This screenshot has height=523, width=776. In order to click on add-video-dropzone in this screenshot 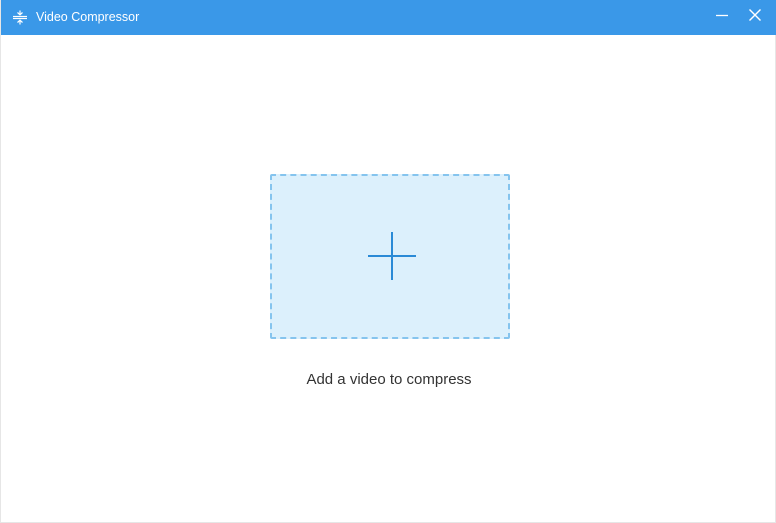, I will do `click(390, 256)`.